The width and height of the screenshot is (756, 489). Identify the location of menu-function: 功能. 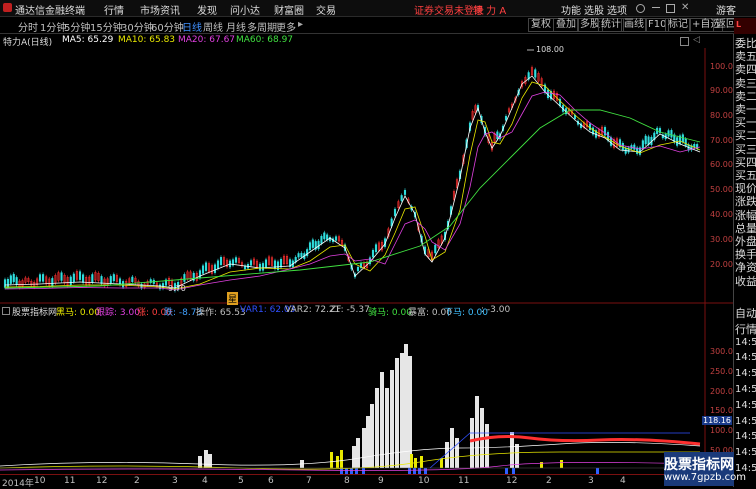
(571, 9).